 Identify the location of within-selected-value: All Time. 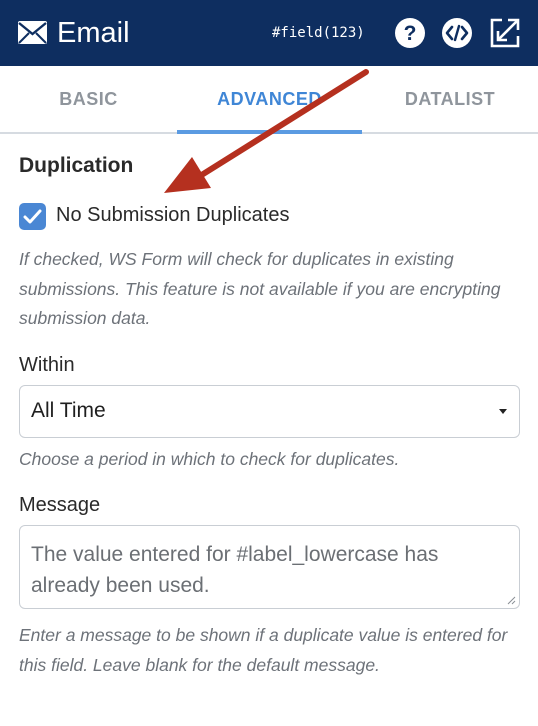
(68, 410).